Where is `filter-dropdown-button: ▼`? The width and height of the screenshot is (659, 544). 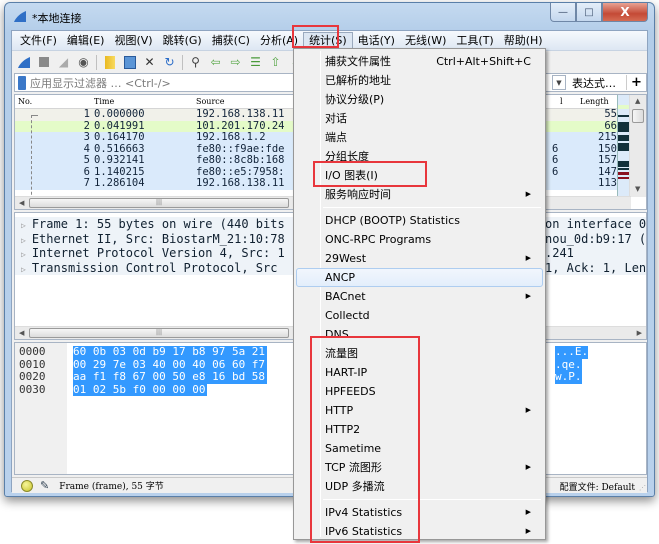
filter-dropdown-button: ▼ is located at coordinates (559, 82).